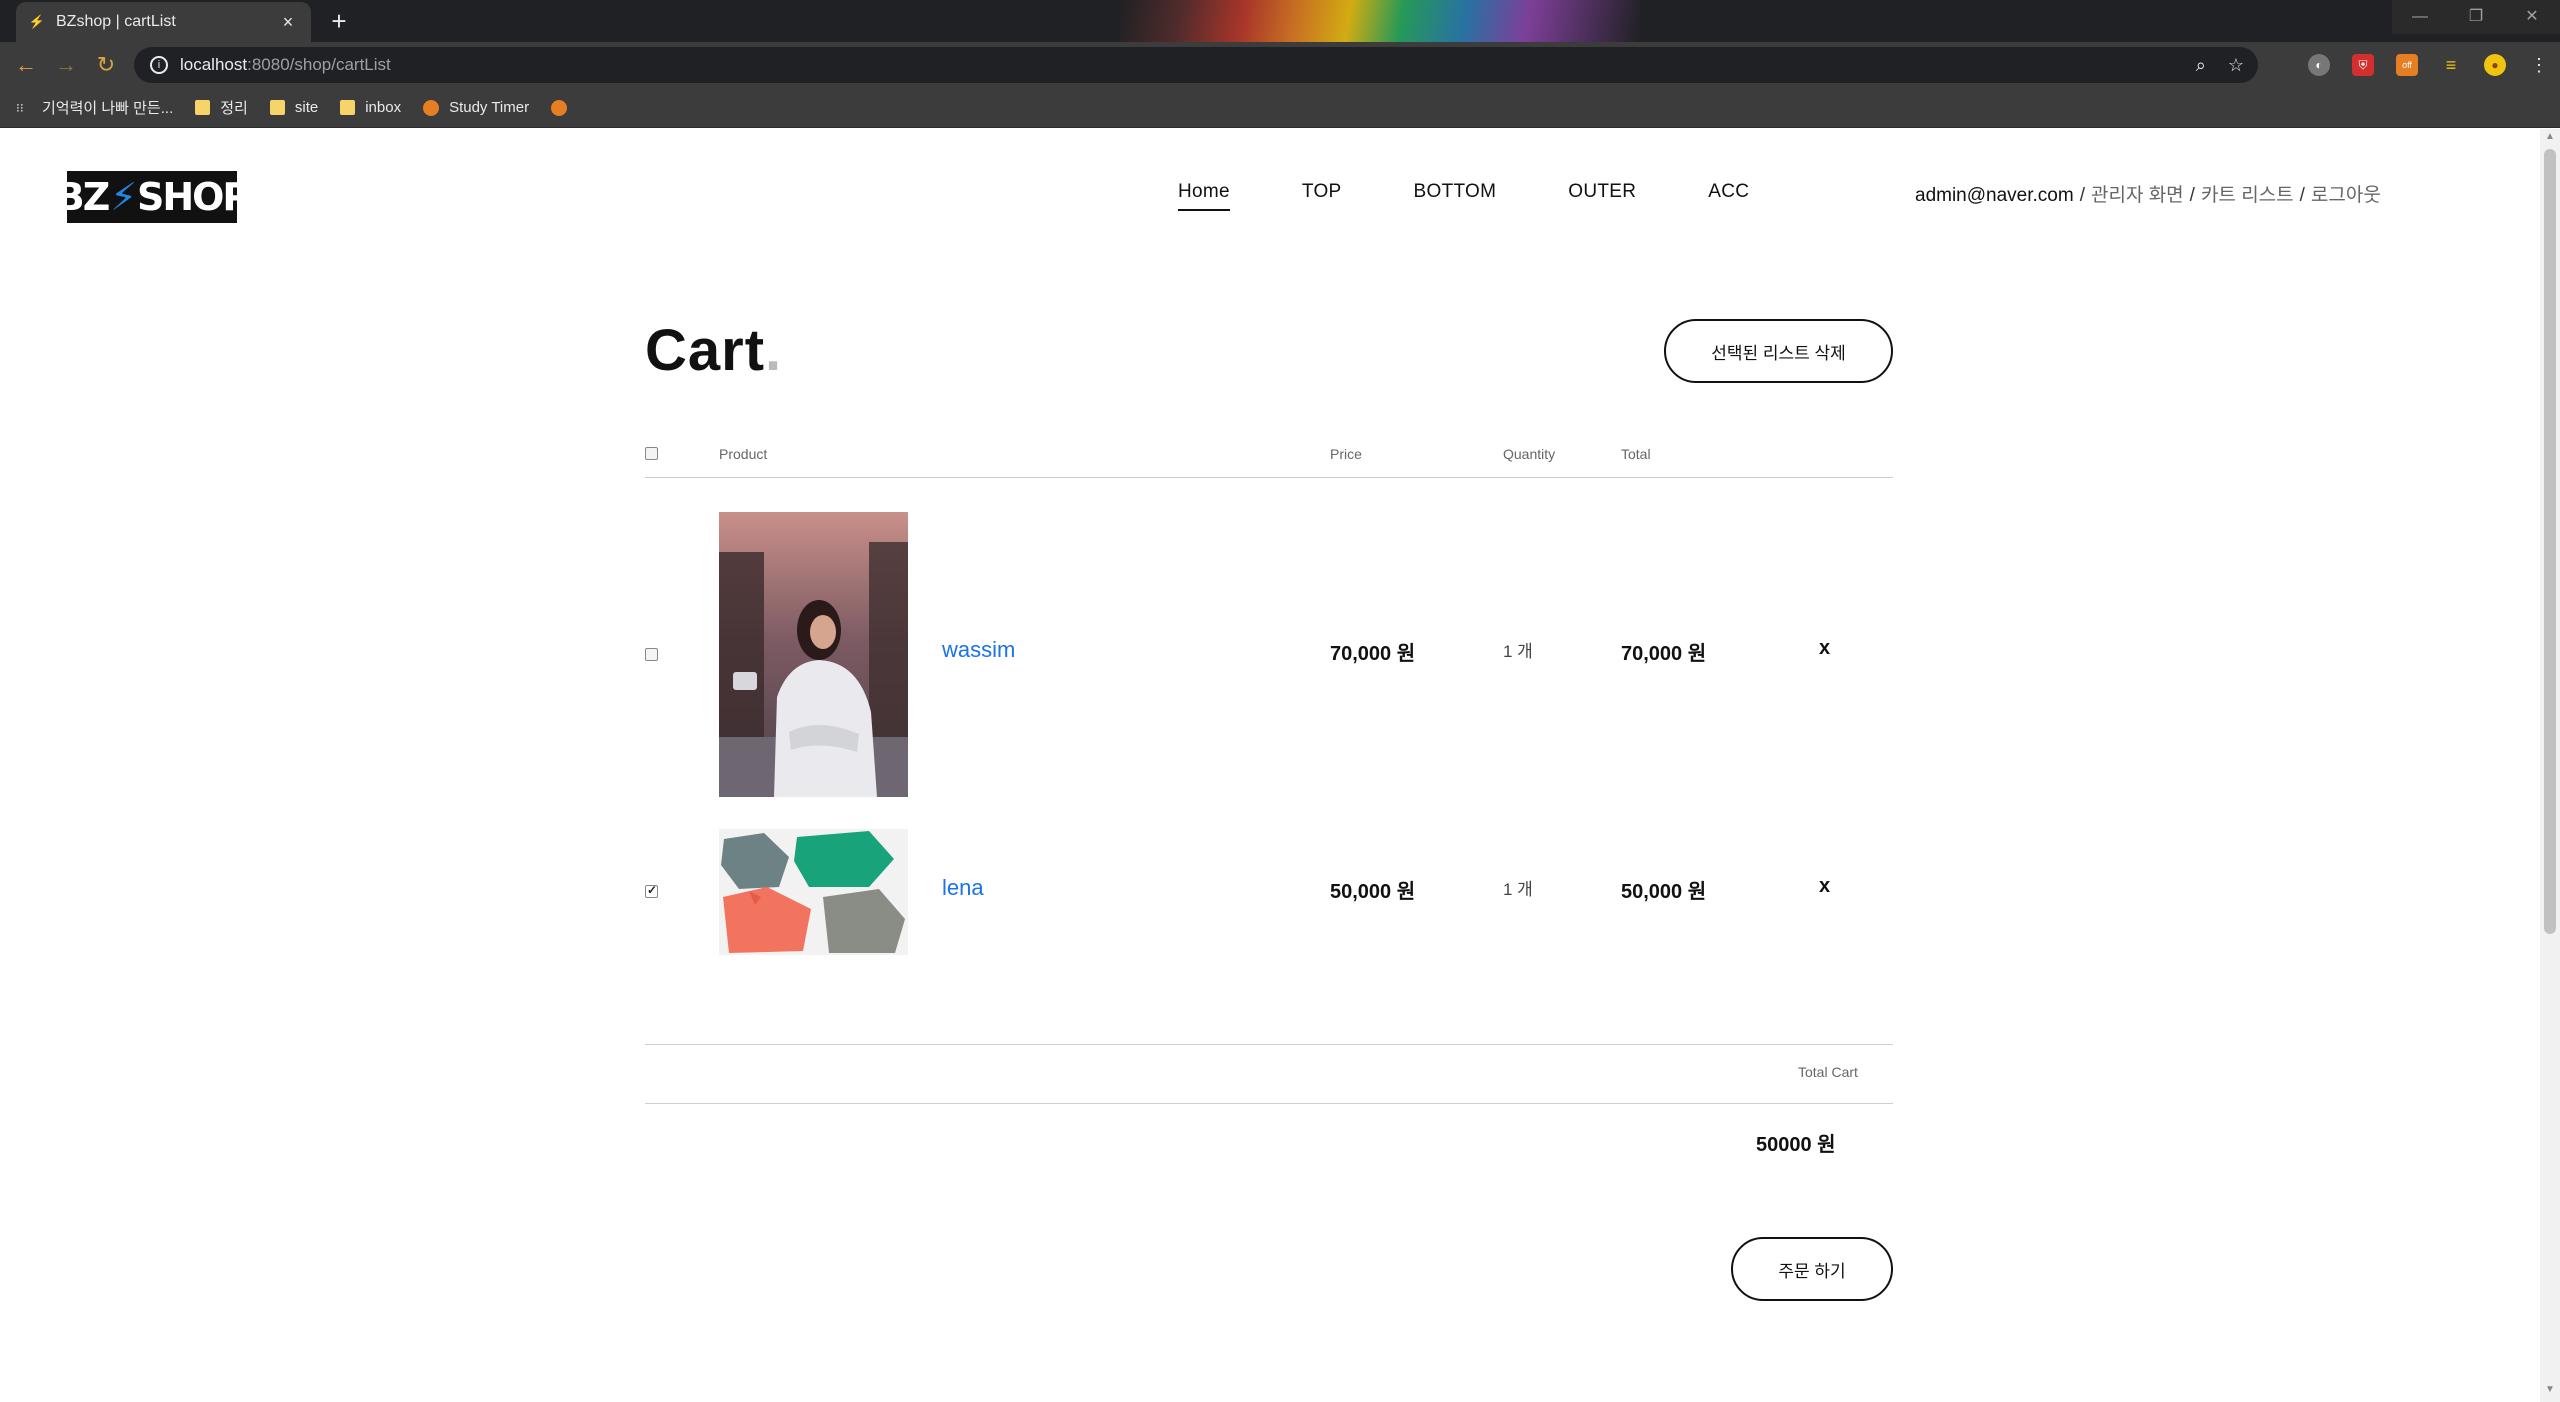  I want to click on bookmark-item: Study Timer, so click(476, 107).